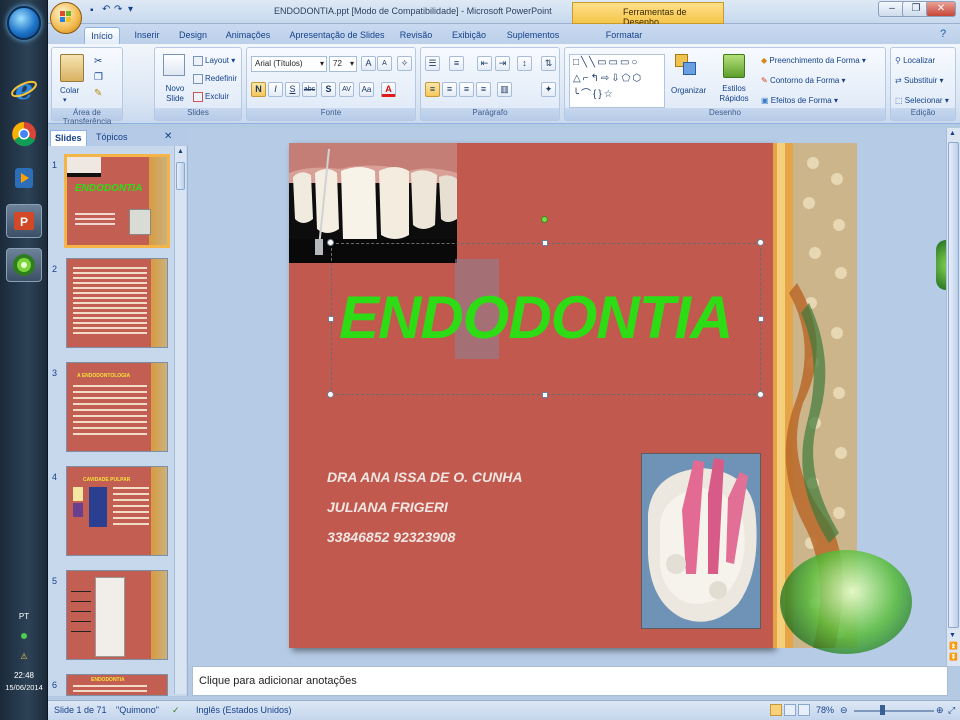 Image resolution: width=960 pixels, height=720 pixels. What do you see at coordinates (24, 675) in the screenshot?
I see `clock-time: 22:48` at bounding box center [24, 675].